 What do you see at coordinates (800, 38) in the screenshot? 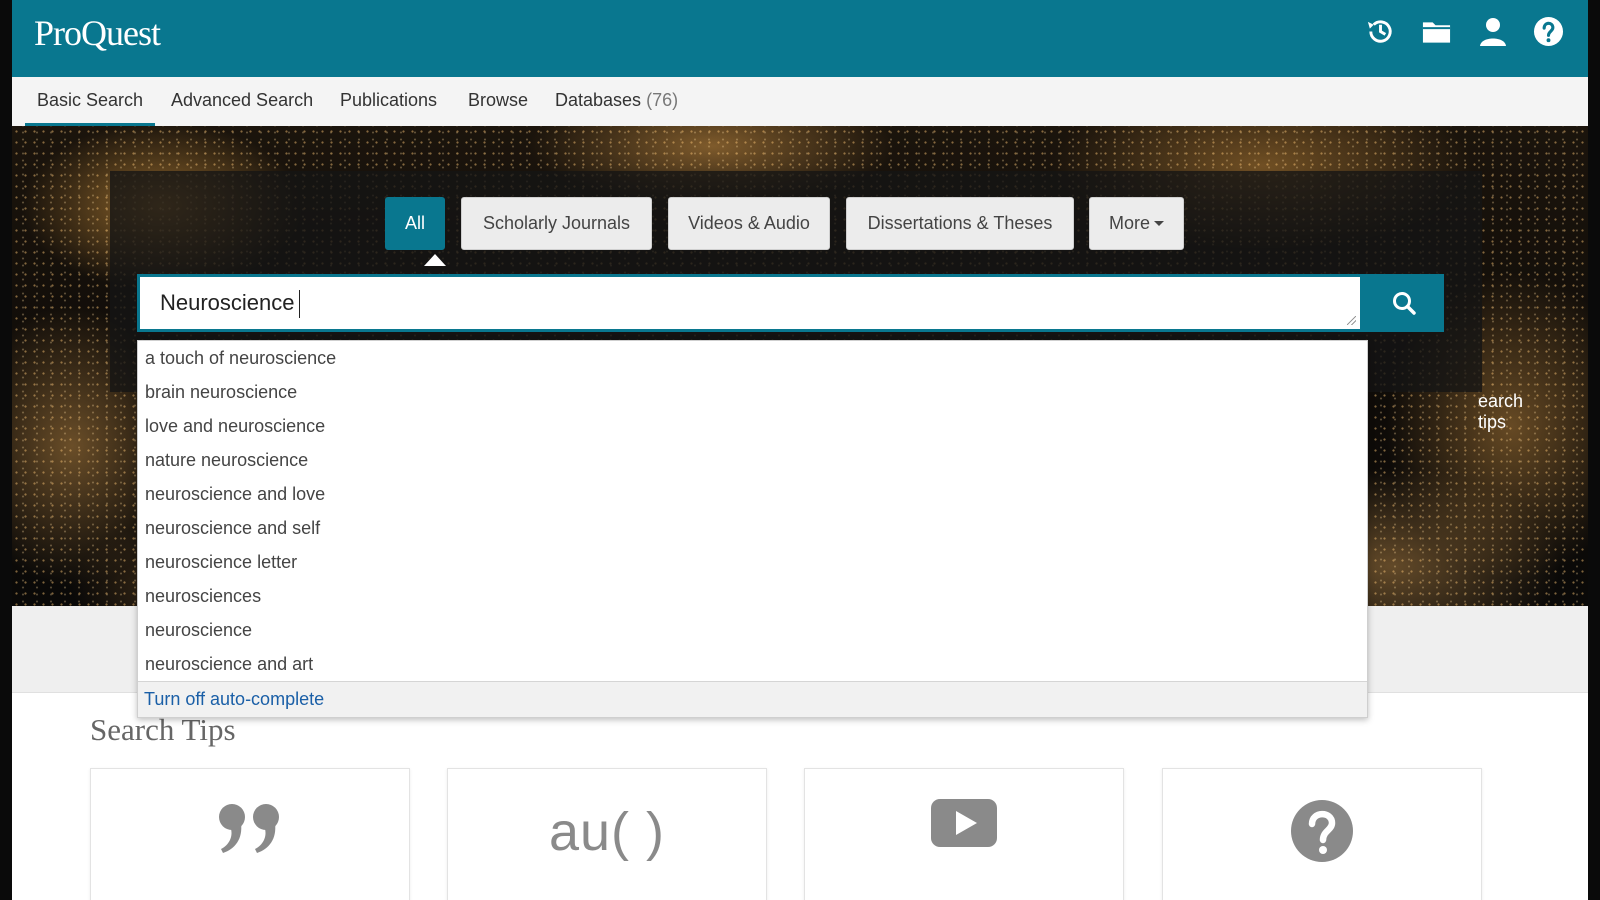
I see `top-header: ProQuest` at bounding box center [800, 38].